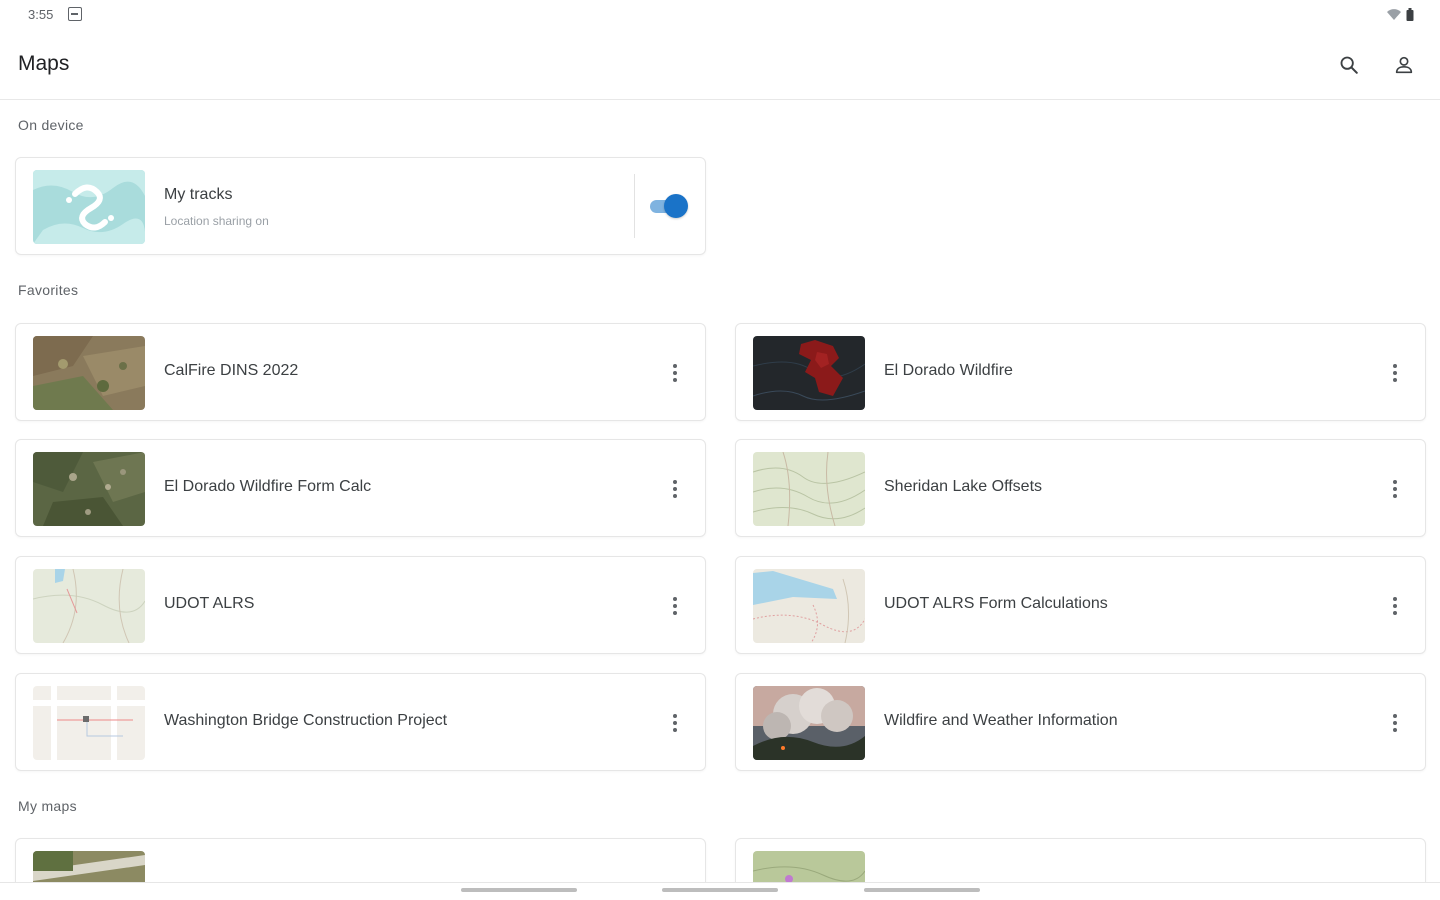  I want to click on map-card-wildfire-and-weather-information: Wildfire and Weather Information, so click(1080, 722).